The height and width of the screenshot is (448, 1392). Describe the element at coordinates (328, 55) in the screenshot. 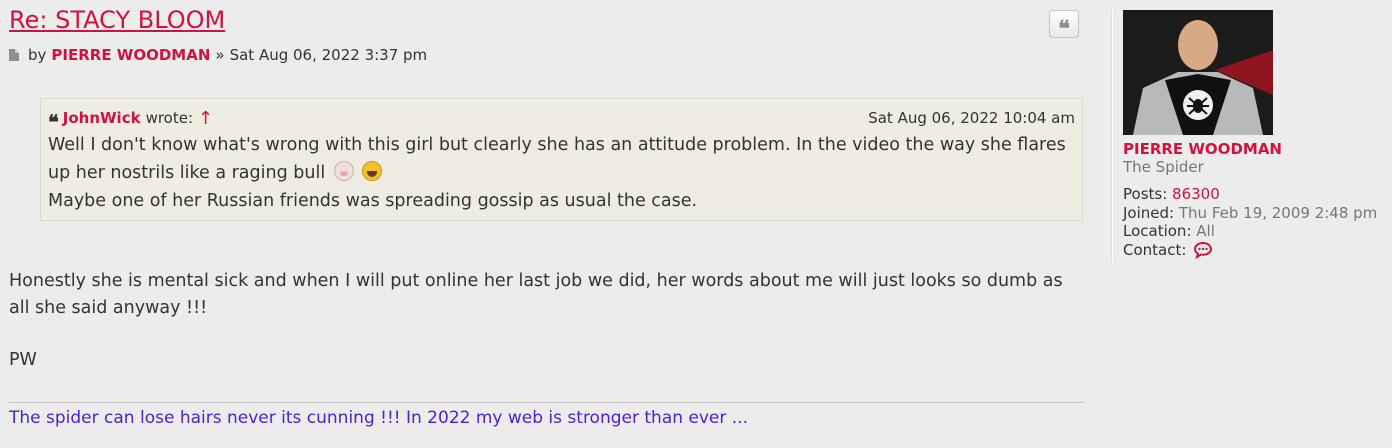

I see `post-date: Sat Aug 06, 2022 3:37 pm` at that location.